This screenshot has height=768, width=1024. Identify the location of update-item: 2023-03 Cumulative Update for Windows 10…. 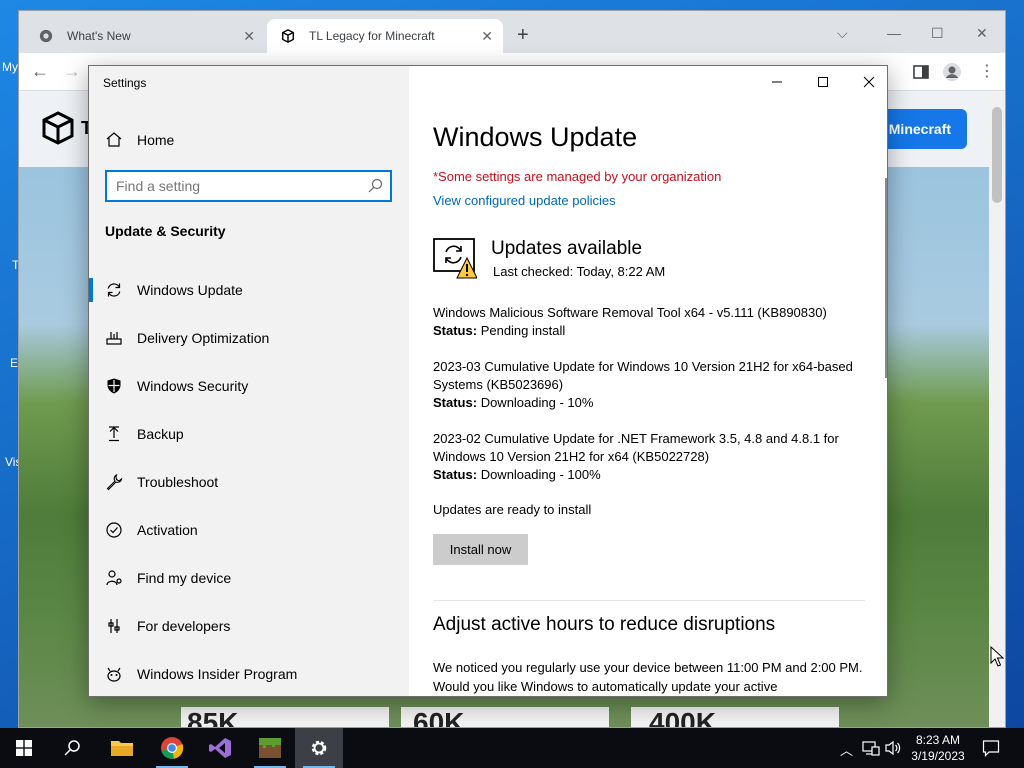
(643, 385).